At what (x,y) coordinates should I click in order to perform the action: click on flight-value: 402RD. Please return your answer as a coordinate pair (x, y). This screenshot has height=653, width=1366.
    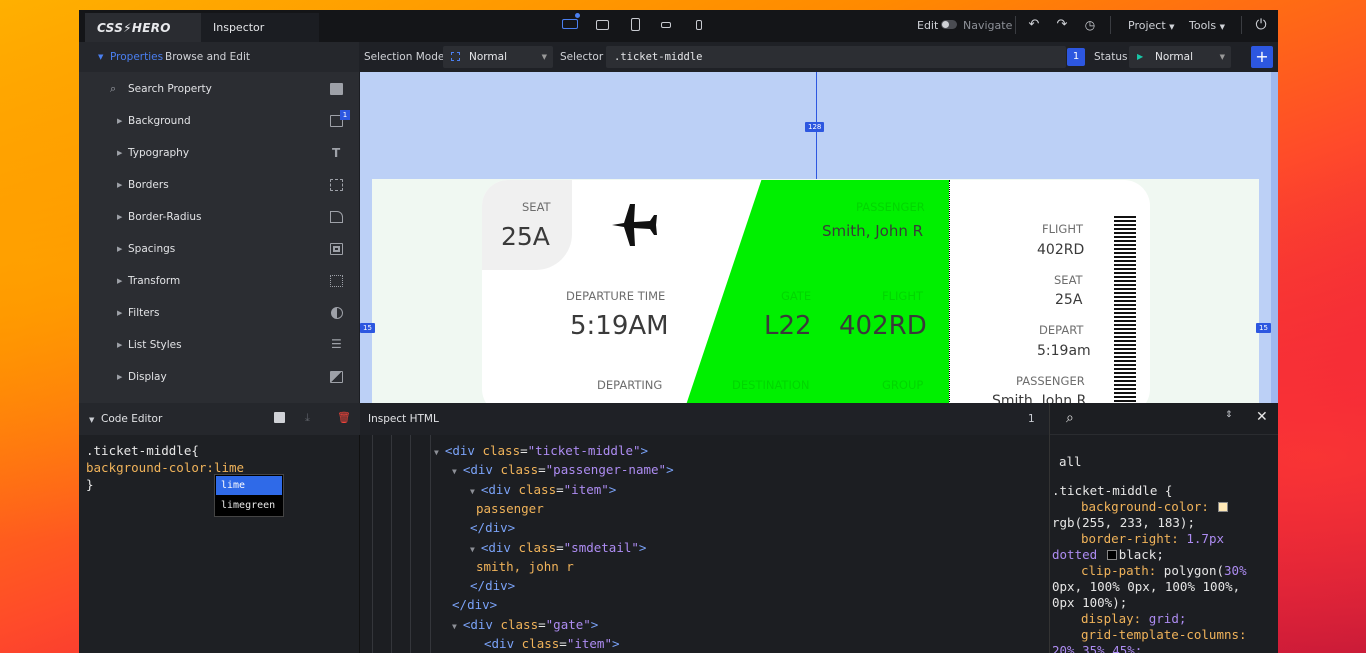
    Looking at the image, I should click on (883, 326).